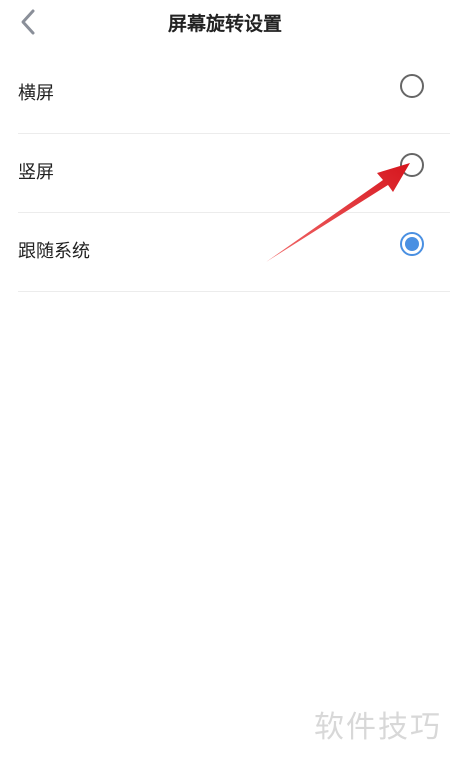  Describe the element at coordinates (378, 727) in the screenshot. I see `watermark: 软件技巧` at that location.